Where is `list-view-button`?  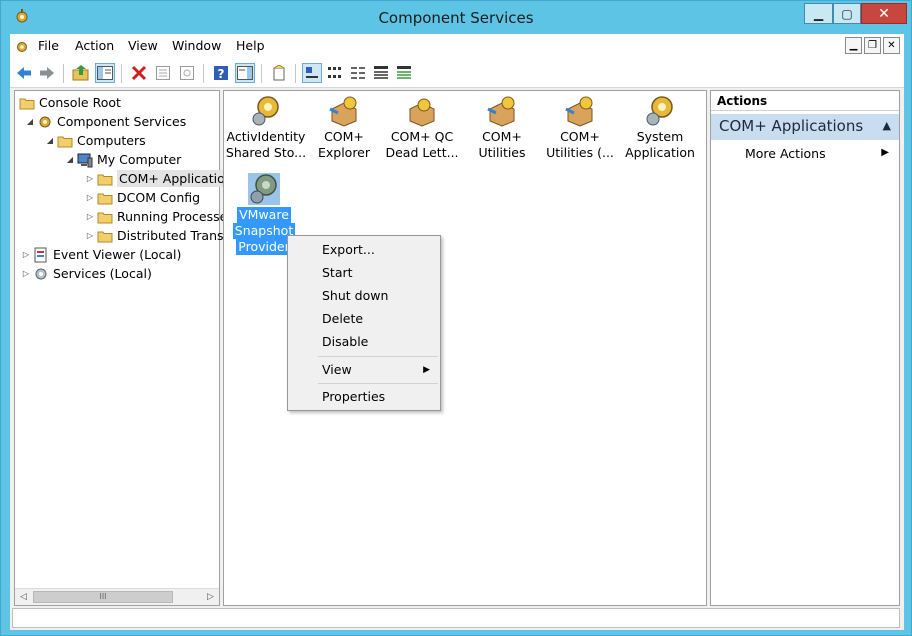
list-view-button is located at coordinates (358, 73).